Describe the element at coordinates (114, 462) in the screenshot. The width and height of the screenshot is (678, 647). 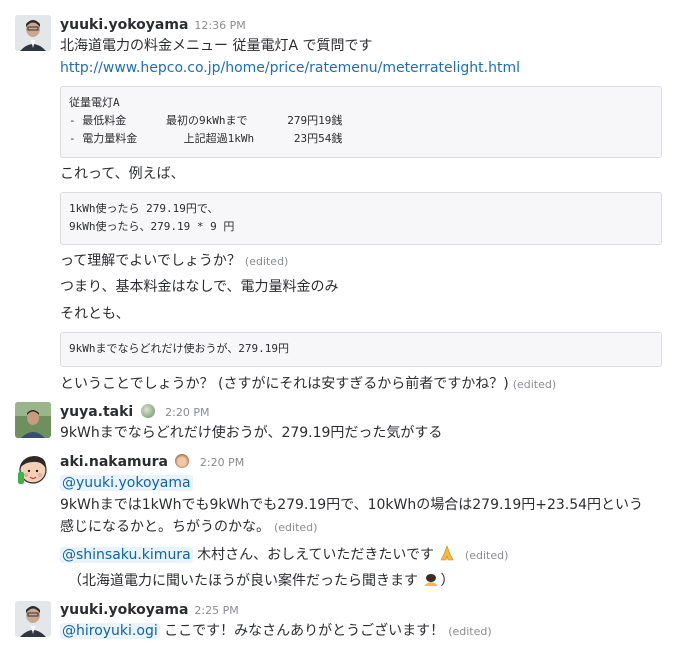
I see `username: aki.nakamura` at that location.